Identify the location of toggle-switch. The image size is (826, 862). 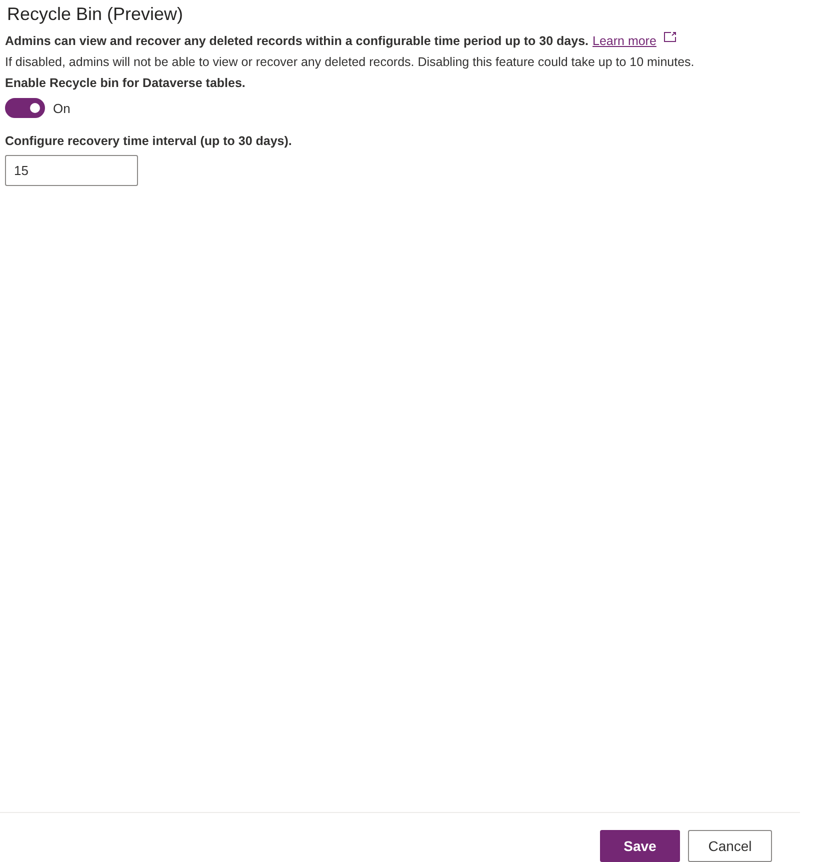
(25, 108).